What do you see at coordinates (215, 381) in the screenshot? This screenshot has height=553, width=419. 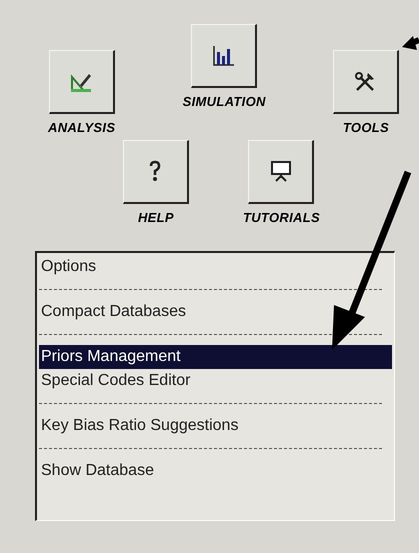 I see `menu-item: Special Codes Editor` at bounding box center [215, 381].